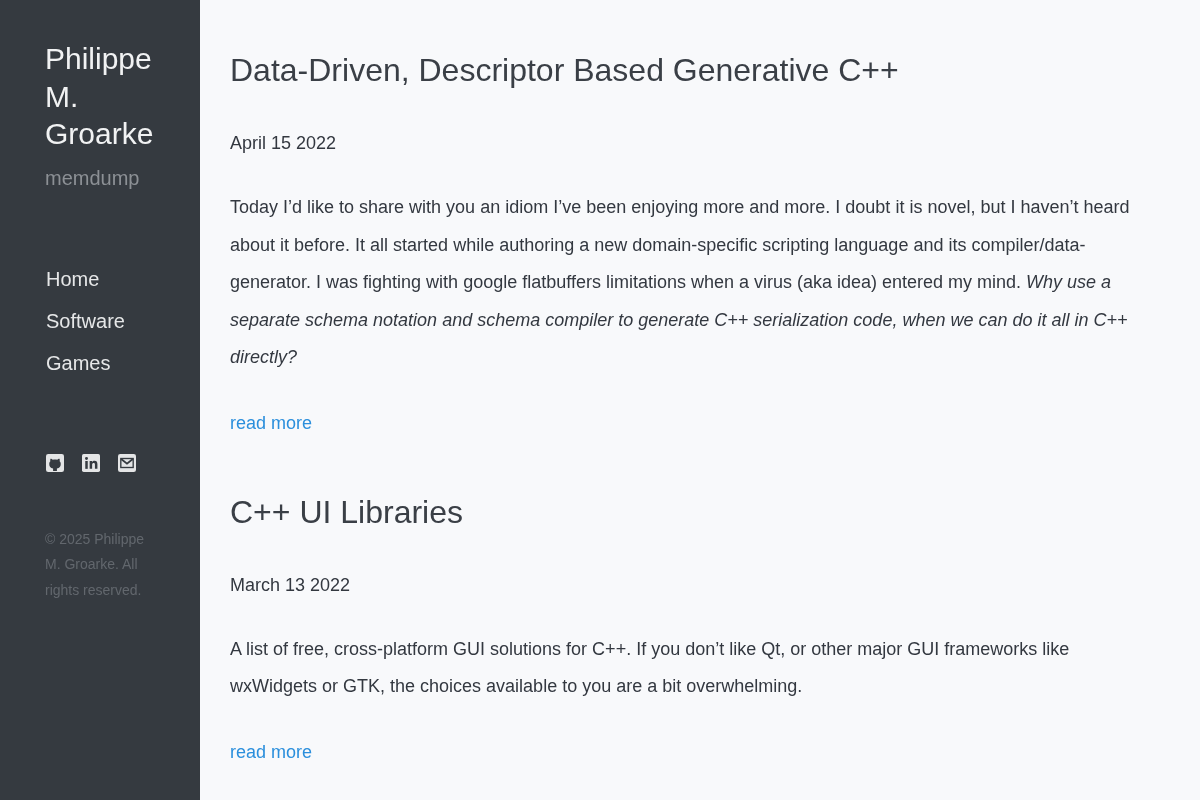  What do you see at coordinates (127, 462) in the screenshot?
I see `email-icon` at bounding box center [127, 462].